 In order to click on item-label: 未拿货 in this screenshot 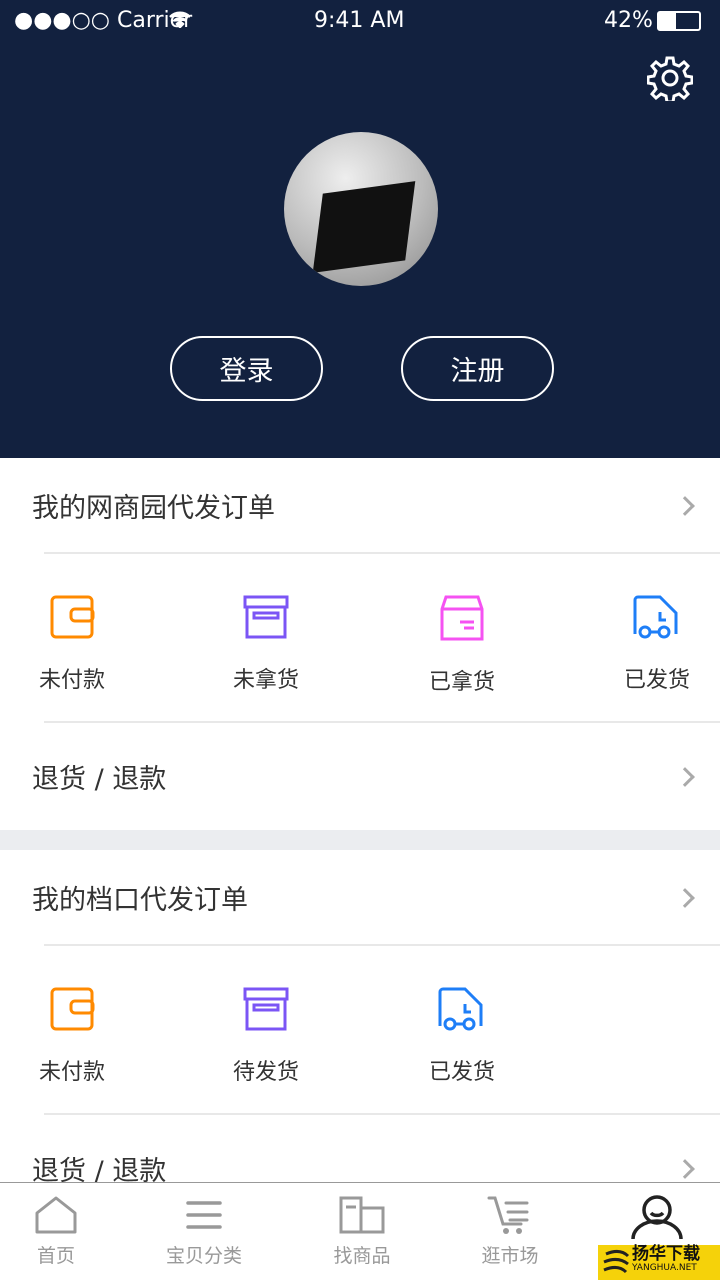, I will do `click(265, 680)`.